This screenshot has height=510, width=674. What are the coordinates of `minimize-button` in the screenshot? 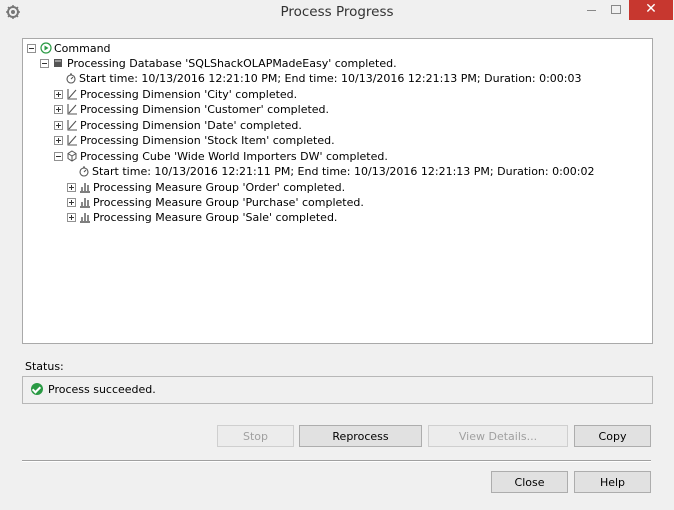 It's located at (592, 10).